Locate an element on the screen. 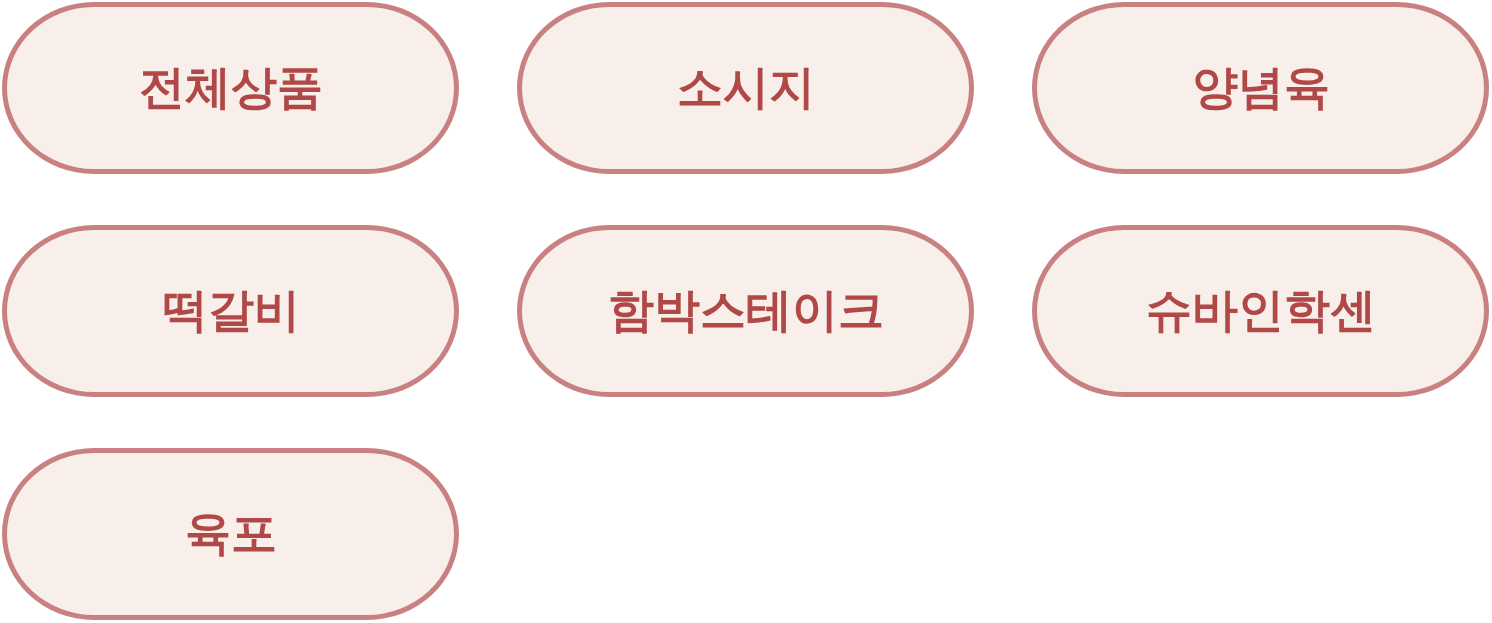 Image resolution: width=1492 pixels, height=623 pixels. category-button: 슈바인학센 is located at coordinates (1260, 311).